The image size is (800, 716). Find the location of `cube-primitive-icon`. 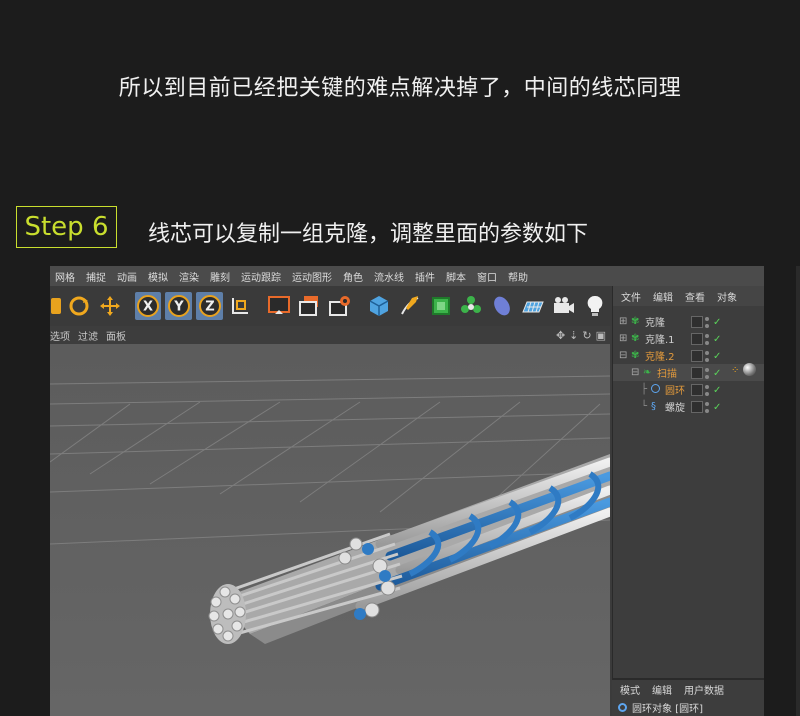

cube-primitive-icon is located at coordinates (379, 306).